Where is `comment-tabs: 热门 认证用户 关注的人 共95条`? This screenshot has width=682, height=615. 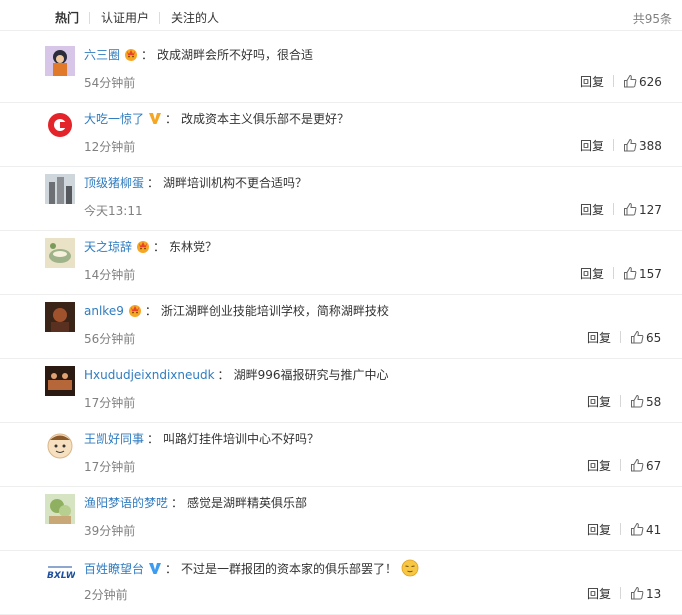 comment-tabs: 热门 认证用户 关注的人 共95条 is located at coordinates (341, 15).